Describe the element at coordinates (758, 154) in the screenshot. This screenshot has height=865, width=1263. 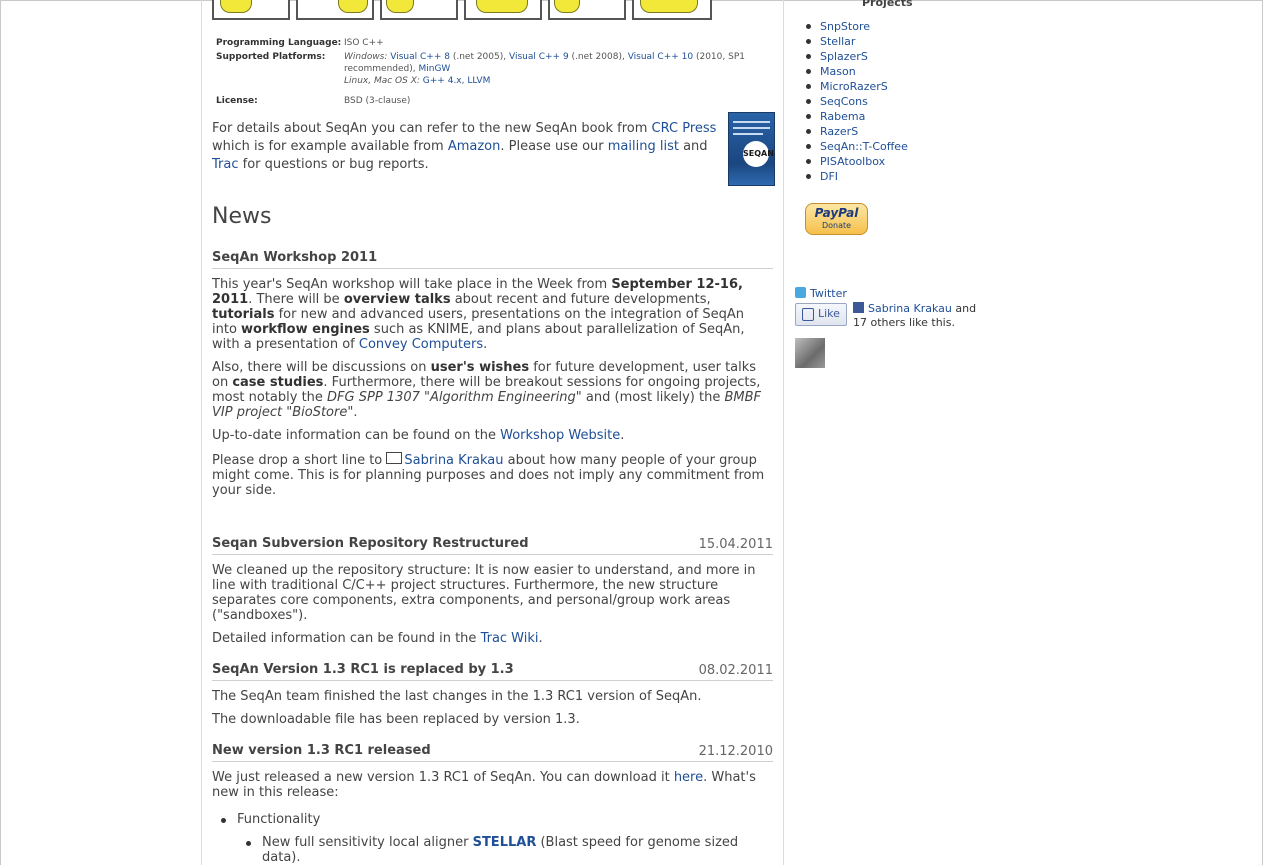
I see `book-logo: SEQAN` at that location.